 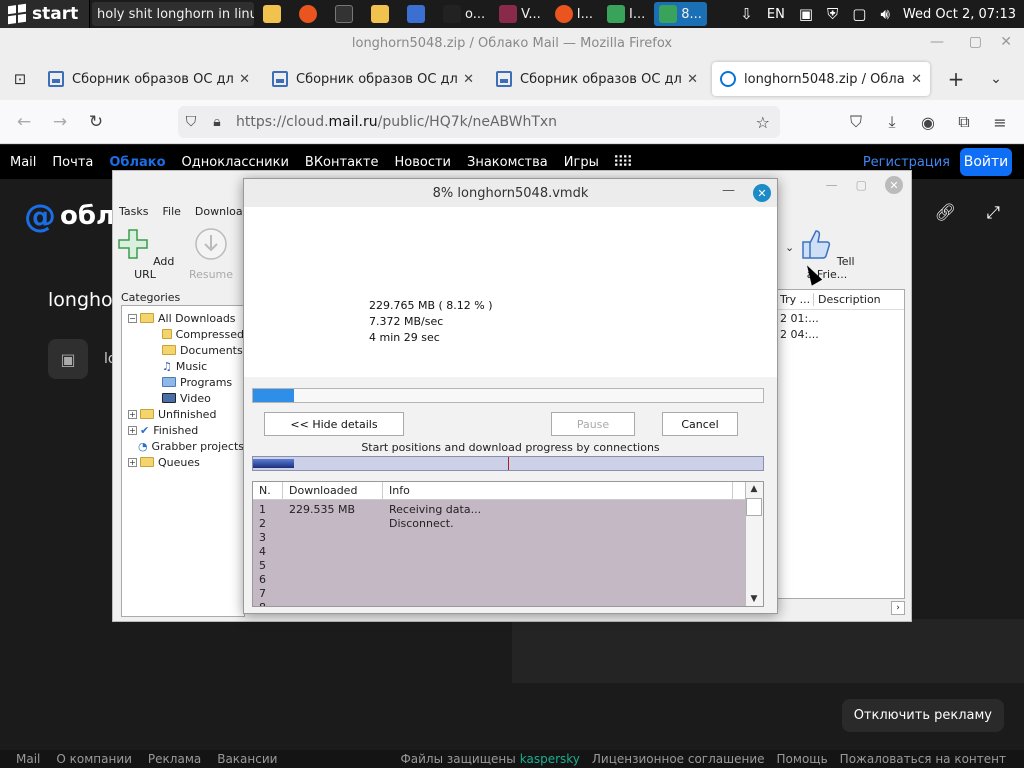 What do you see at coordinates (145, 254) in the screenshot?
I see `add-url-button: Add URL` at bounding box center [145, 254].